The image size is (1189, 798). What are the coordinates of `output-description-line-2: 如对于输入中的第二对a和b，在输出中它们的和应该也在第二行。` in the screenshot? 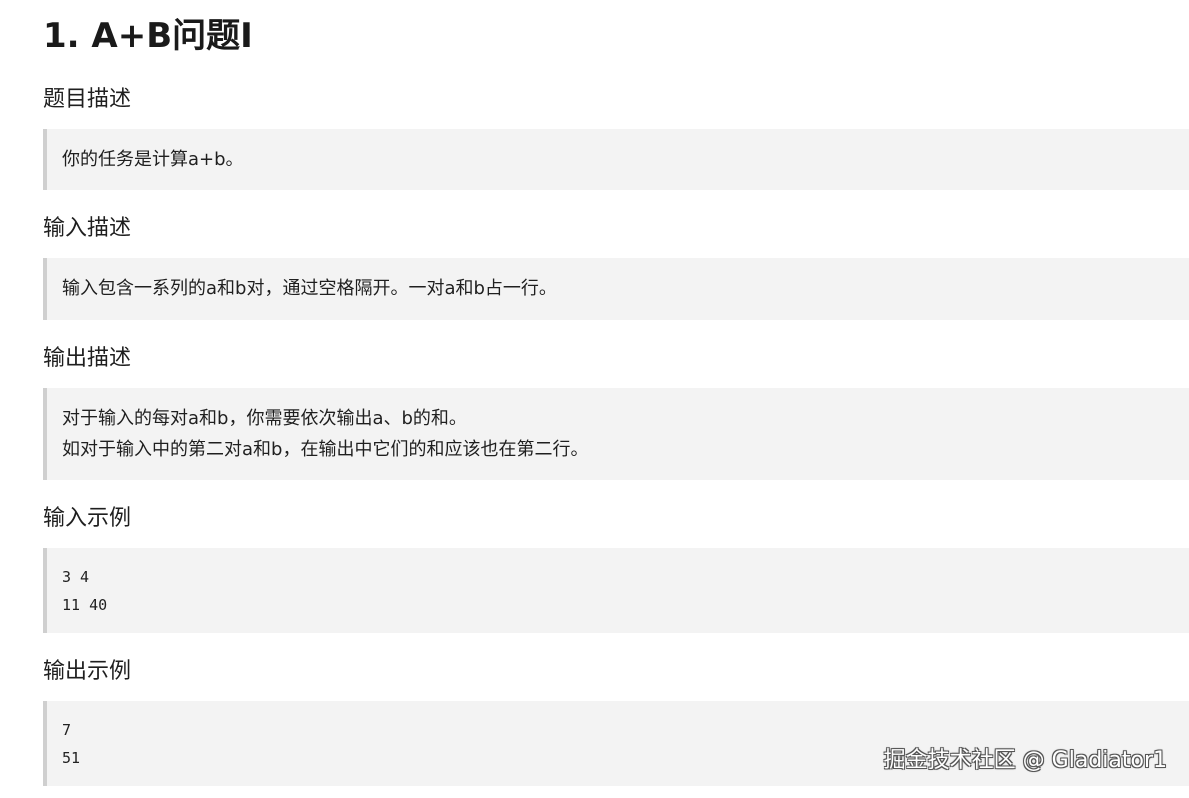 It's located at (325, 449).